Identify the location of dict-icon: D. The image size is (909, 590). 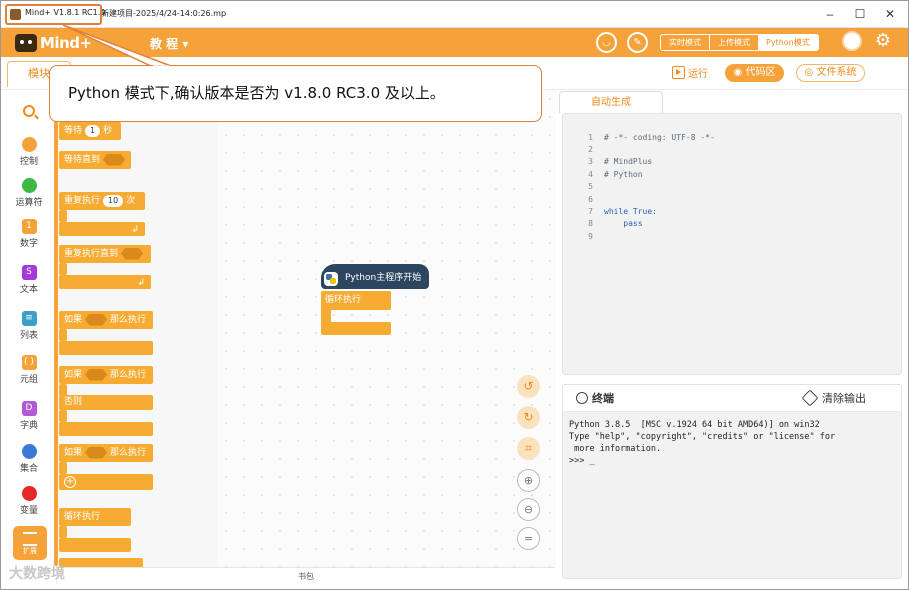
(29, 408).